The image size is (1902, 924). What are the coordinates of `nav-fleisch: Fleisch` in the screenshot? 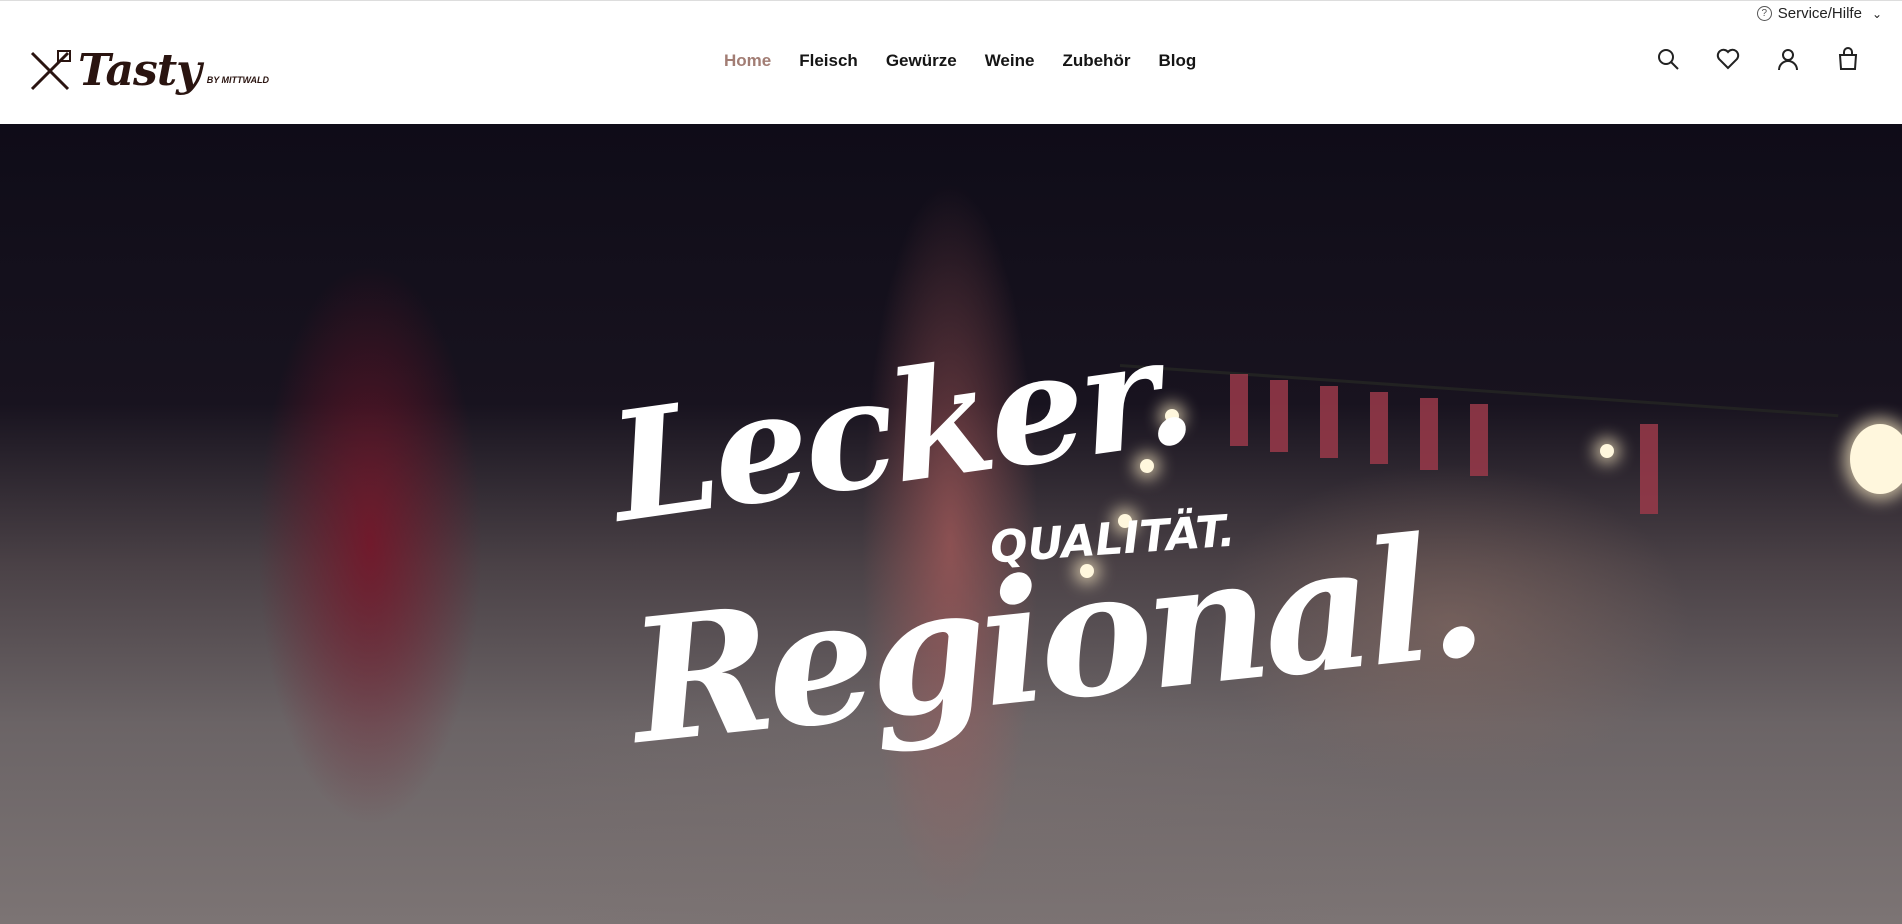 It's located at (828, 61).